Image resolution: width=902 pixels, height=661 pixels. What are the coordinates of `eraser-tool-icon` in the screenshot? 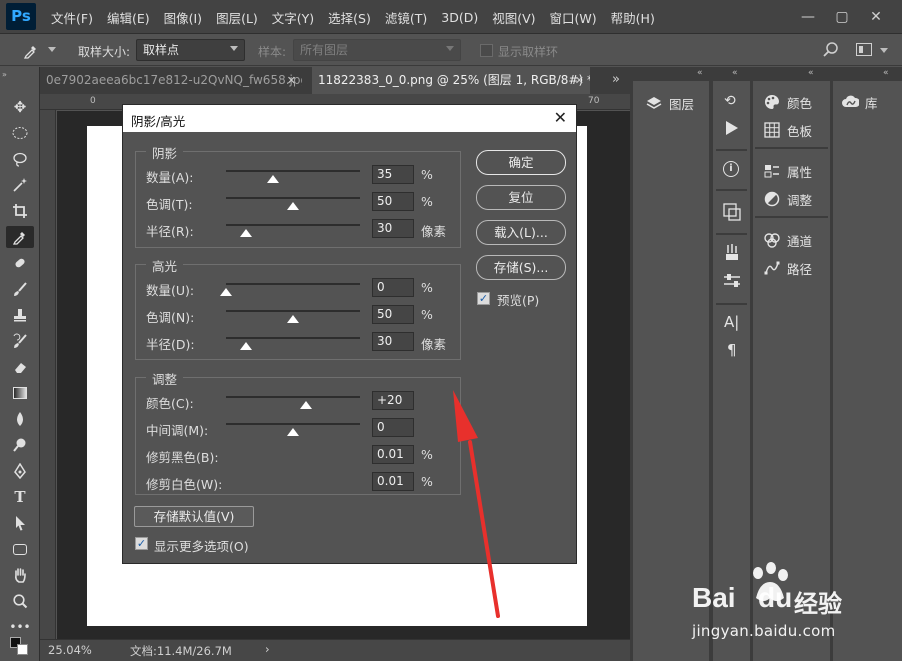 It's located at (20, 367).